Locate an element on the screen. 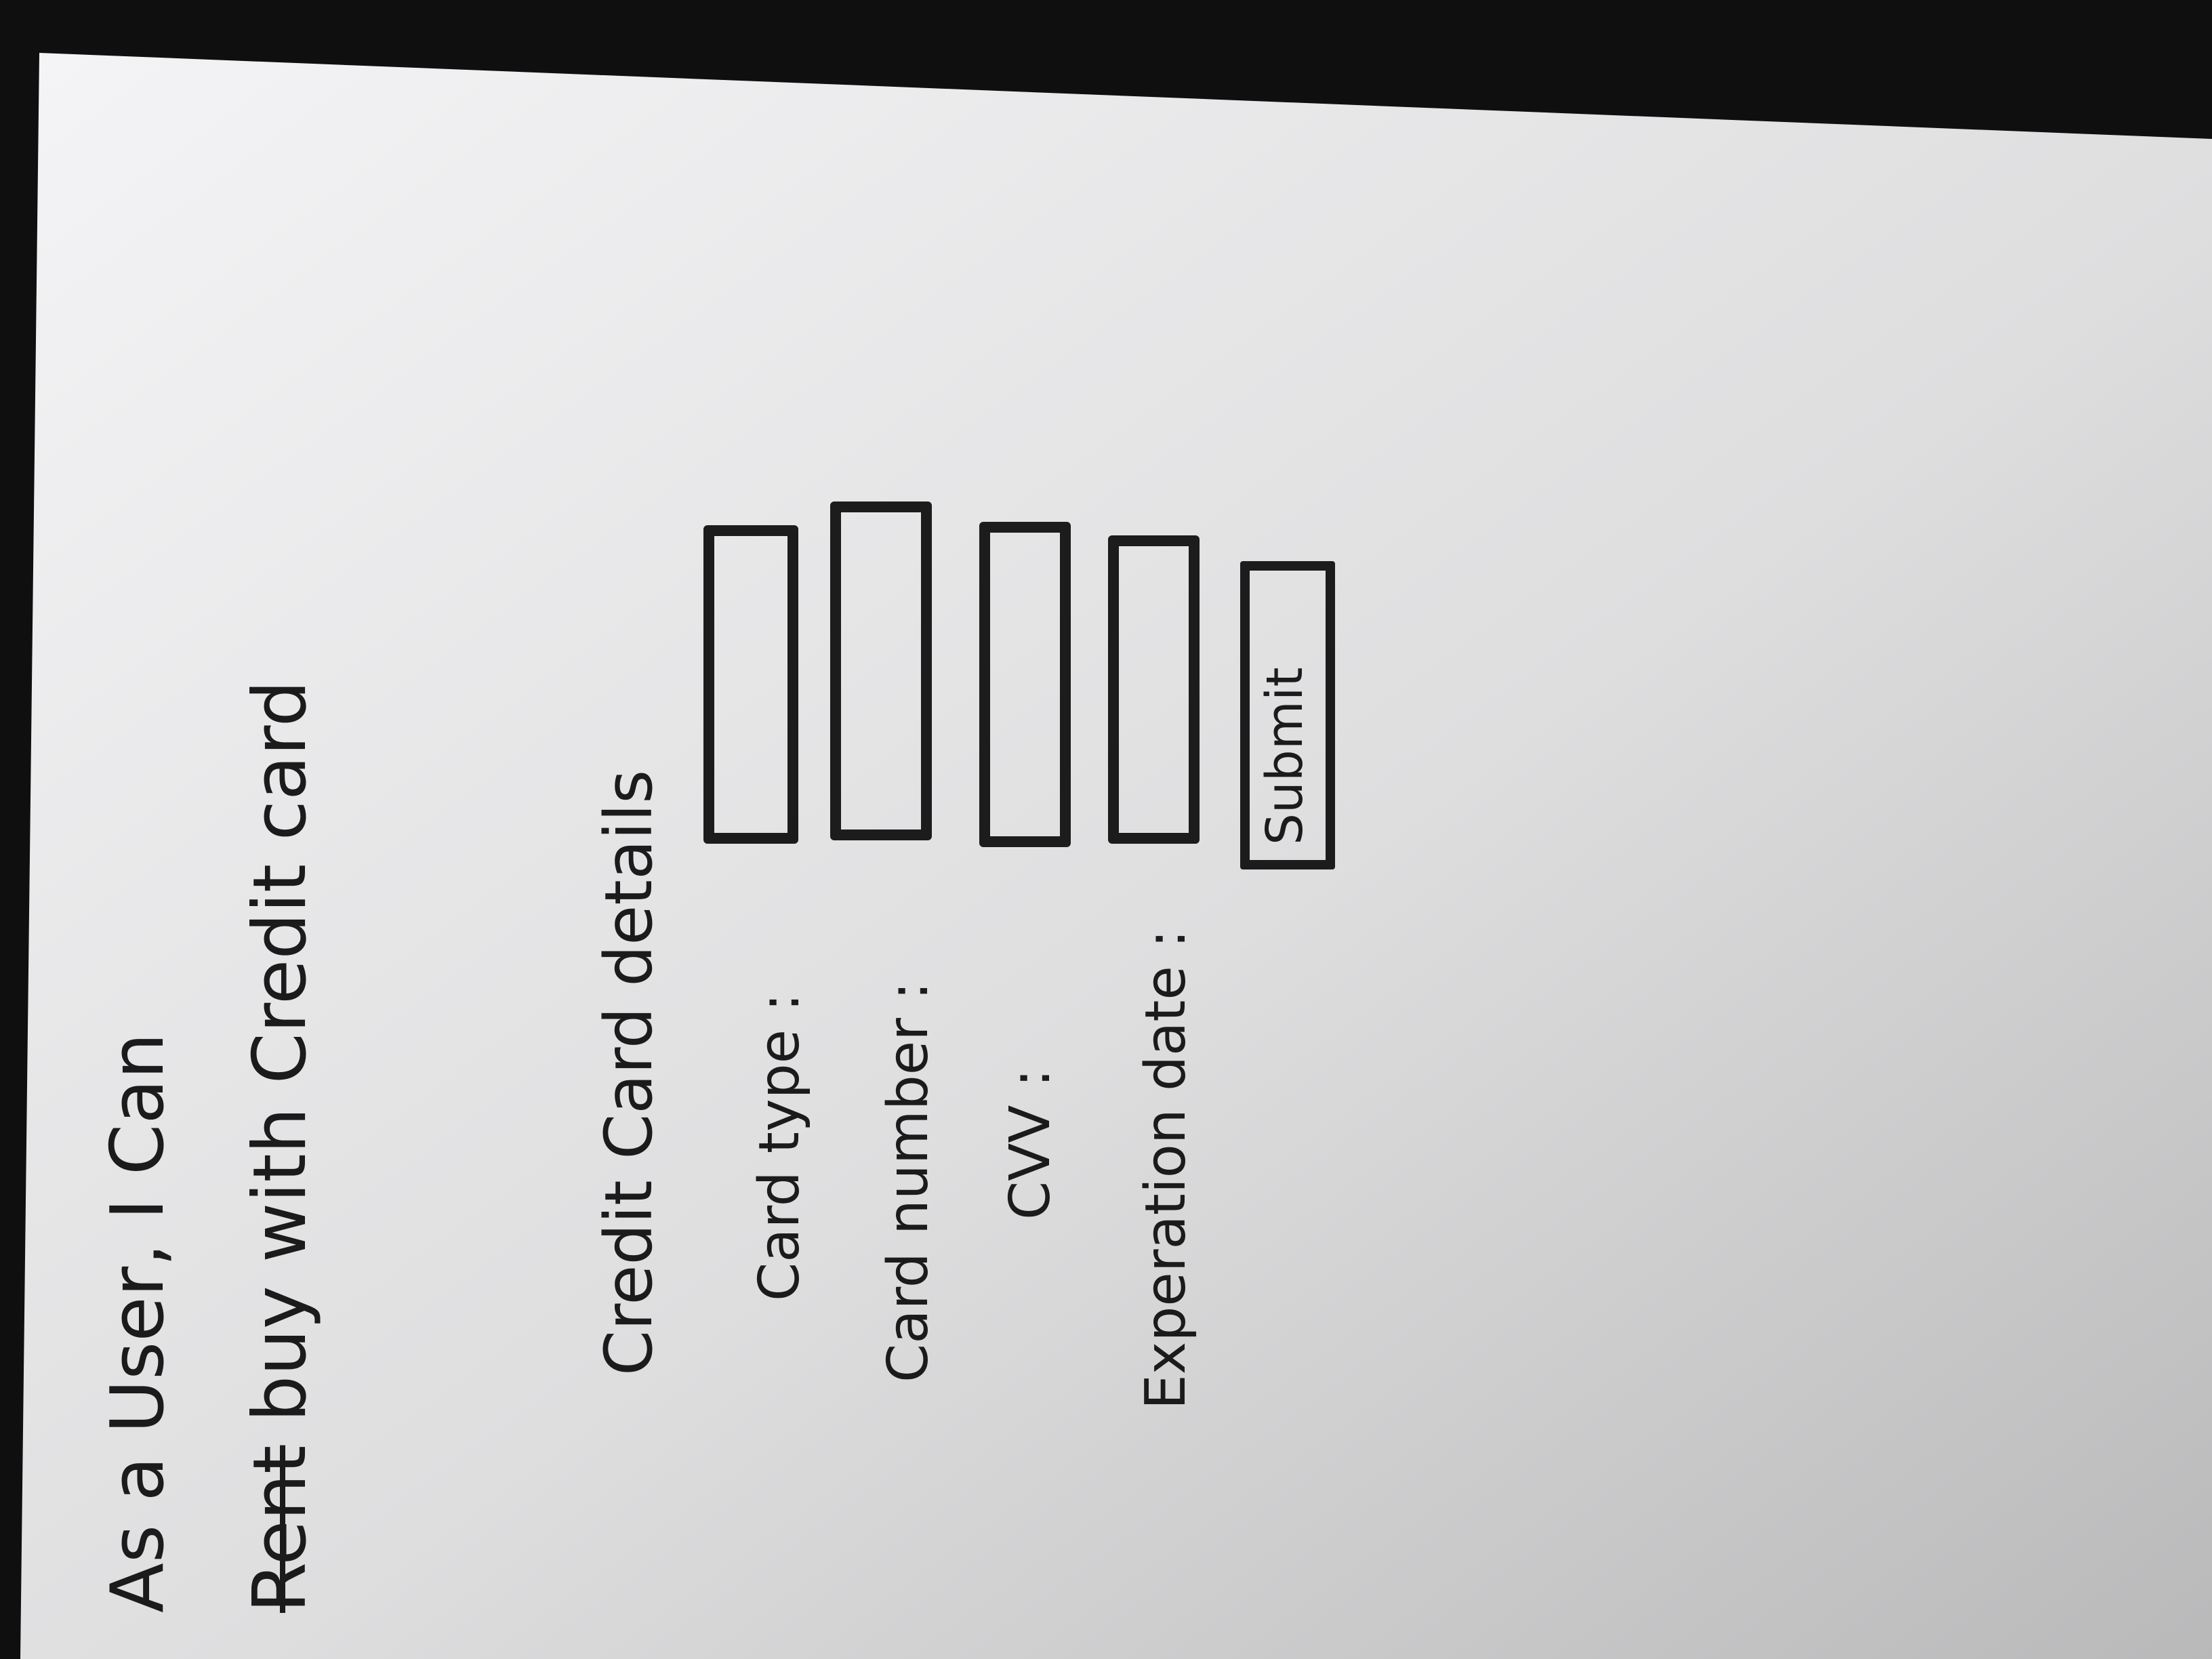 This screenshot has height=1659, width=2212. form-title: Credit Card details is located at coordinates (629, 1073).